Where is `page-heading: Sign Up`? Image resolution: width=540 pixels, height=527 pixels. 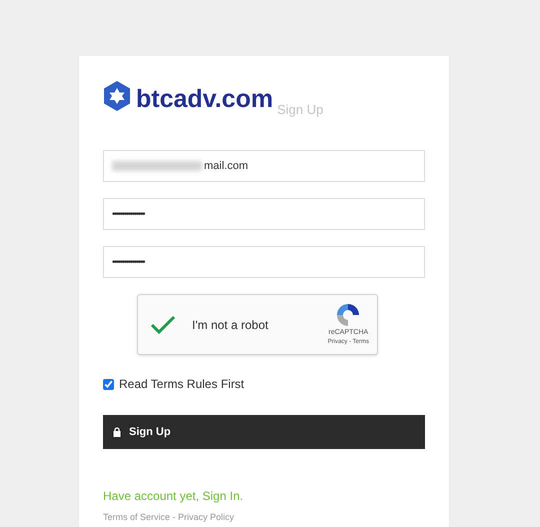 page-heading: Sign Up is located at coordinates (300, 109).